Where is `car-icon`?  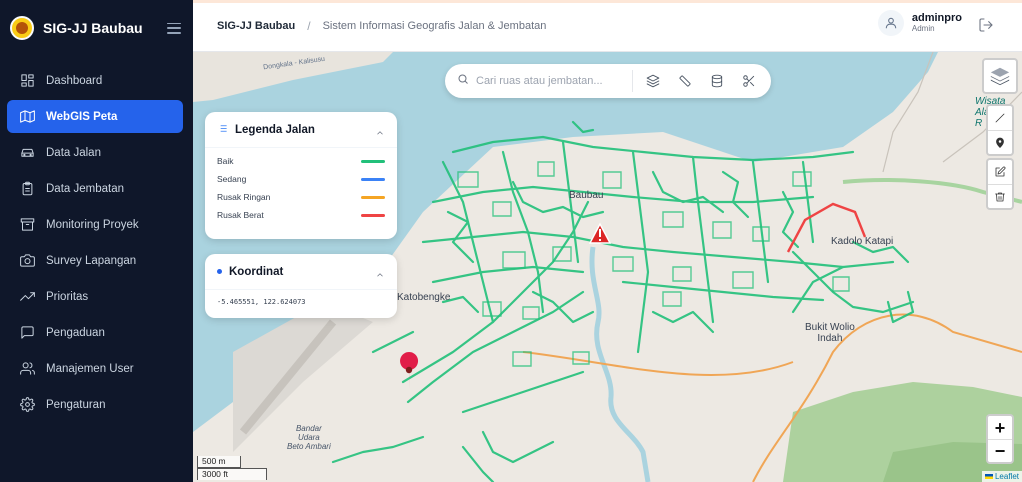 car-icon is located at coordinates (27, 153).